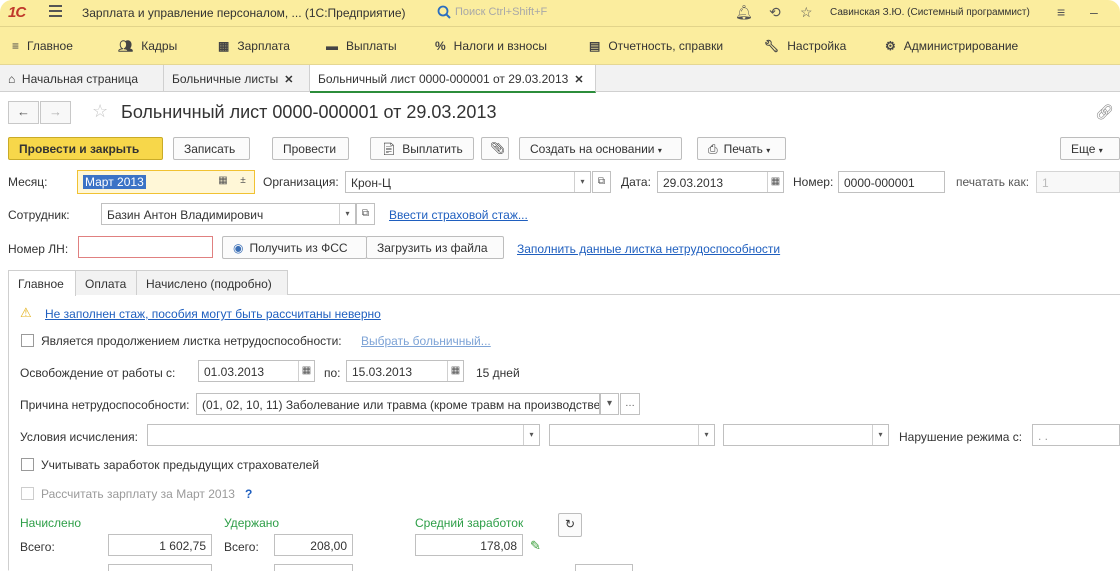 The width and height of the screenshot is (1120, 571). Describe the element at coordinates (313, 567) in the screenshot. I see `withheld-row2-field` at that location.